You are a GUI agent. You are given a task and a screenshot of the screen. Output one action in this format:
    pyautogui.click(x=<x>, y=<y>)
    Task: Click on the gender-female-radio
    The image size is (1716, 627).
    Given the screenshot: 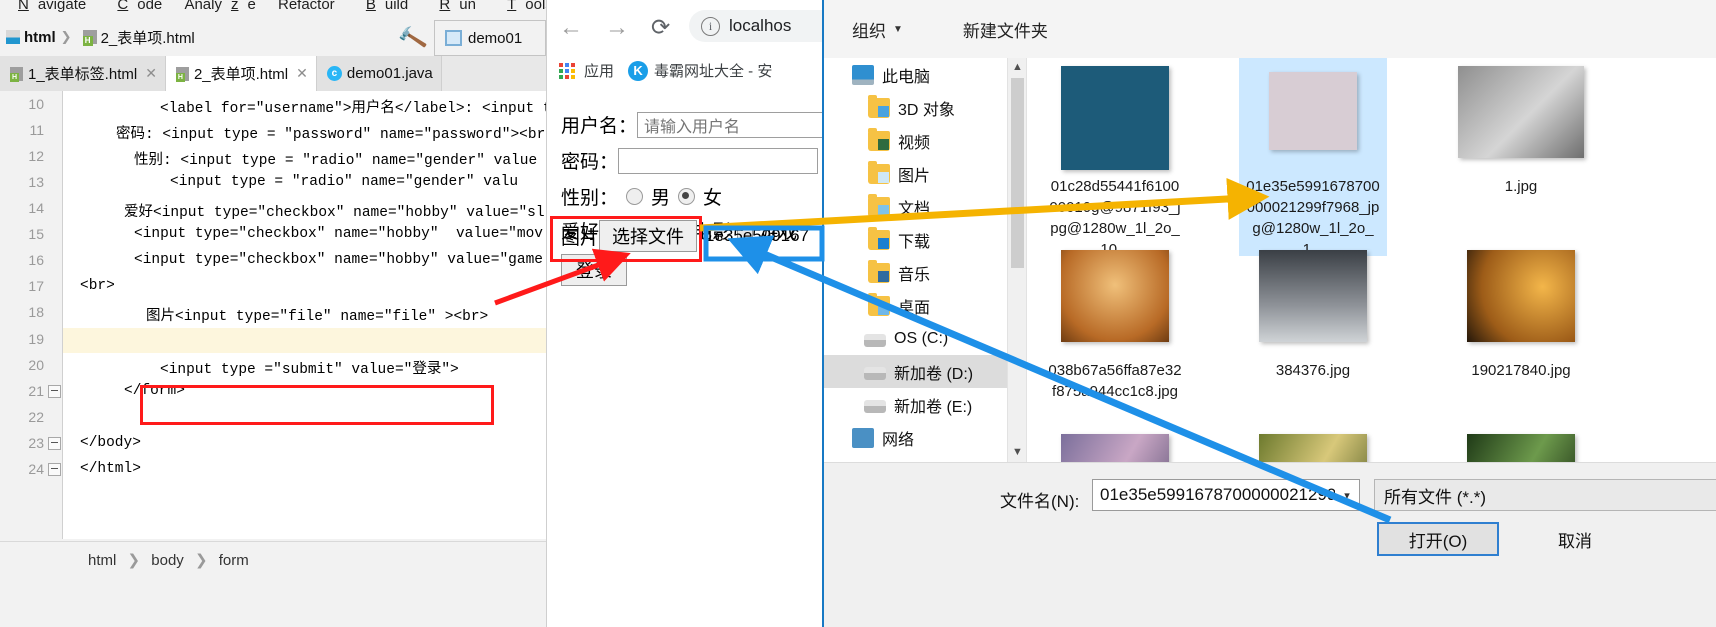 What is the action you would take?
    pyautogui.click(x=687, y=196)
    